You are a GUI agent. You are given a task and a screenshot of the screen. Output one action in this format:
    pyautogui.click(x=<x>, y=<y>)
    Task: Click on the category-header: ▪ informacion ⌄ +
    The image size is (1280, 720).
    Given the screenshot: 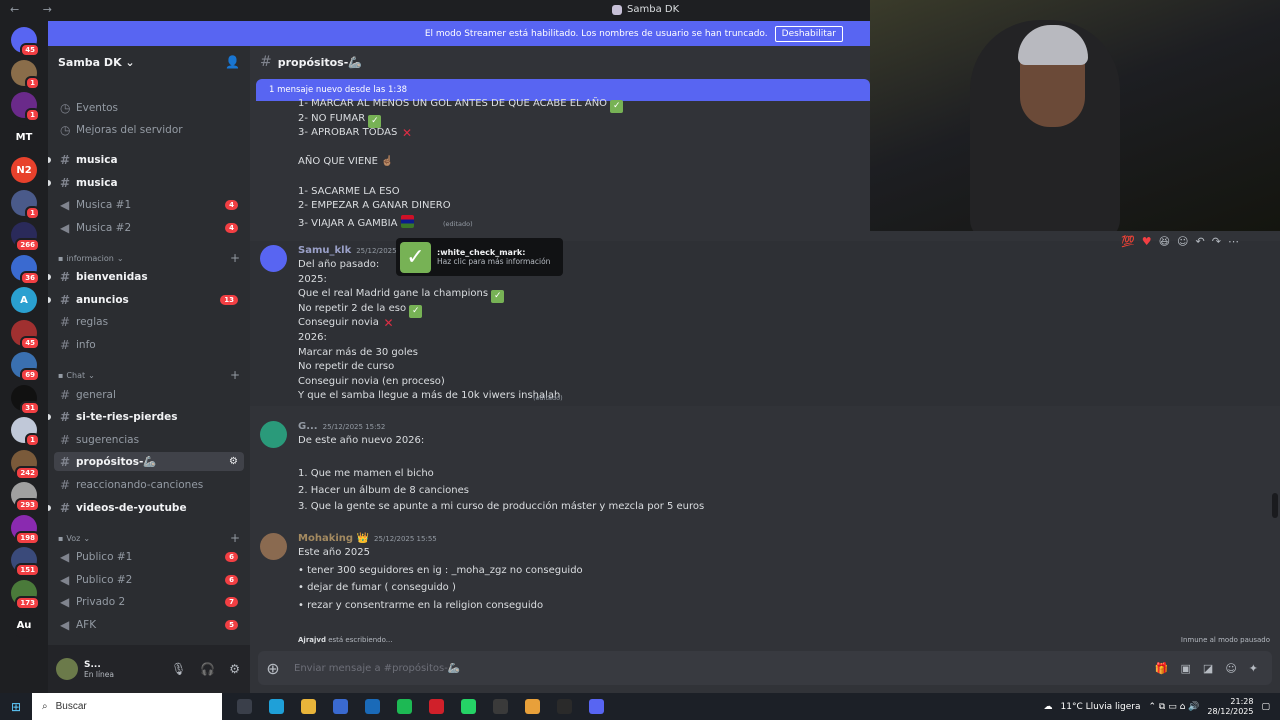 What is the action you would take?
    pyautogui.click(x=151, y=258)
    